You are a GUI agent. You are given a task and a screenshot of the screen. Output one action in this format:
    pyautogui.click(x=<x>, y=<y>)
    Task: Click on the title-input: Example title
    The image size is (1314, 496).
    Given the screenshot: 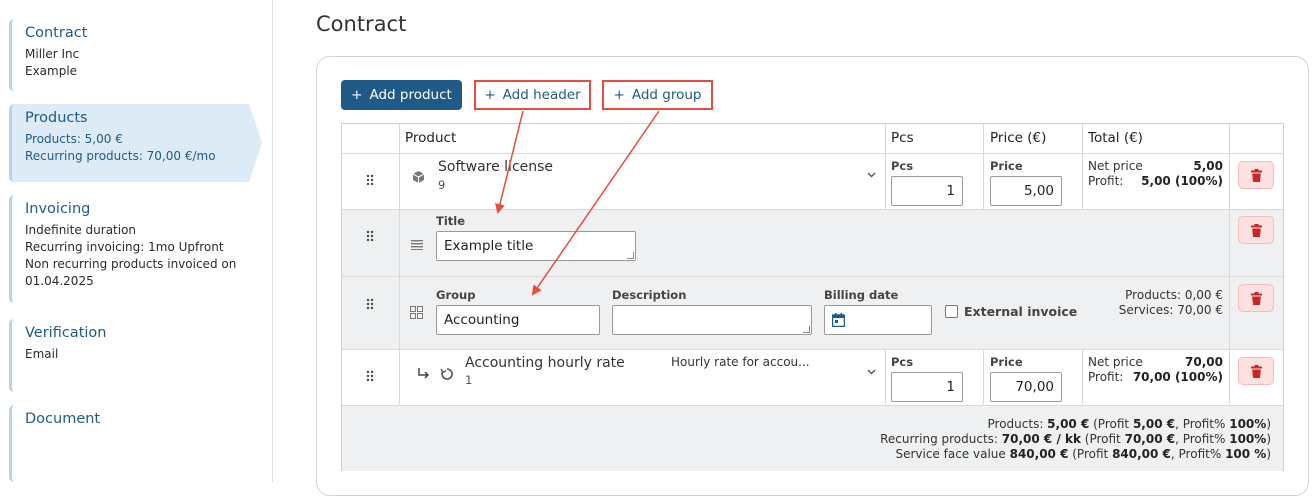 What is the action you would take?
    pyautogui.click(x=536, y=246)
    